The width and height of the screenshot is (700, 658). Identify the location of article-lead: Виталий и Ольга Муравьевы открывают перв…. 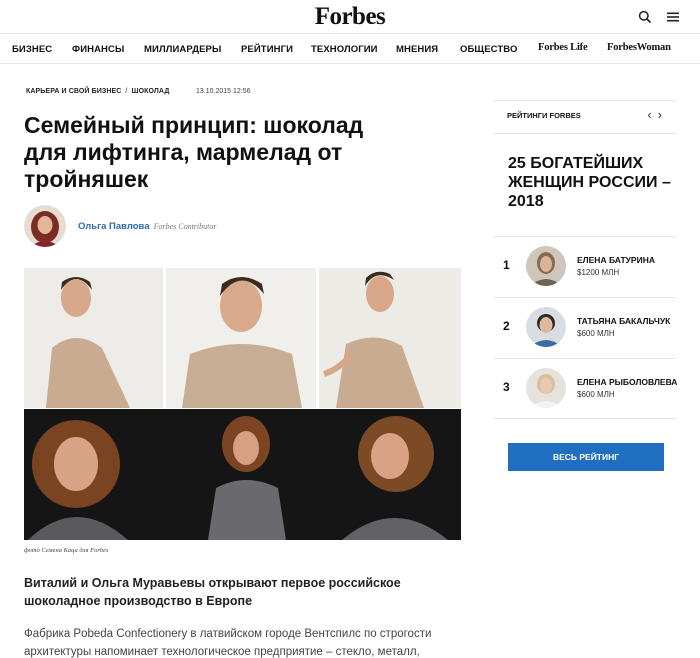
(212, 592).